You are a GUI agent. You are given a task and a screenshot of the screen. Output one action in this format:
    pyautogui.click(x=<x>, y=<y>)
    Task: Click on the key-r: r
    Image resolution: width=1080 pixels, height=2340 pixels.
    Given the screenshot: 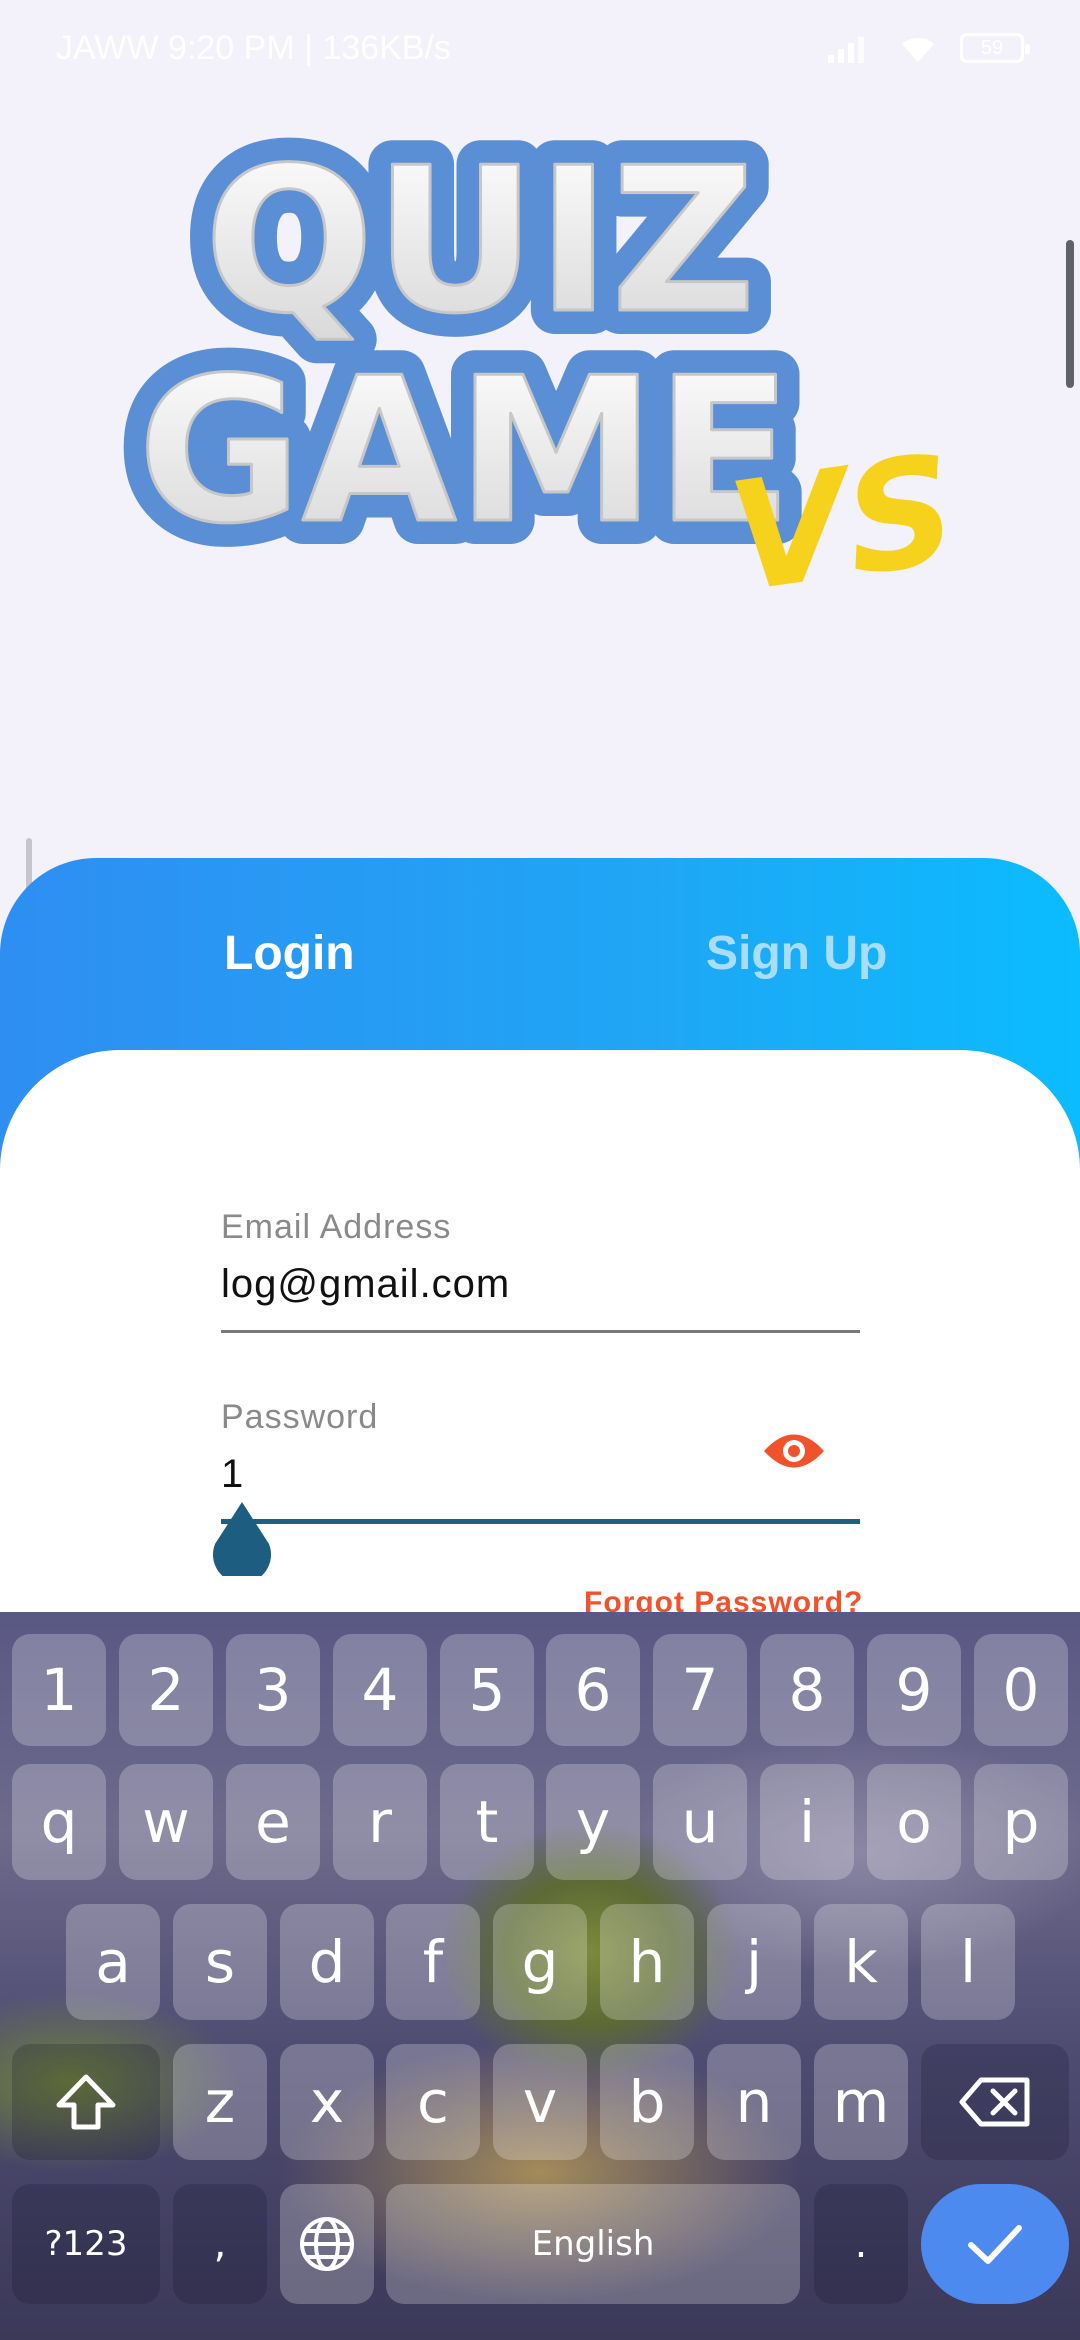 What is the action you would take?
    pyautogui.click(x=380, y=1822)
    